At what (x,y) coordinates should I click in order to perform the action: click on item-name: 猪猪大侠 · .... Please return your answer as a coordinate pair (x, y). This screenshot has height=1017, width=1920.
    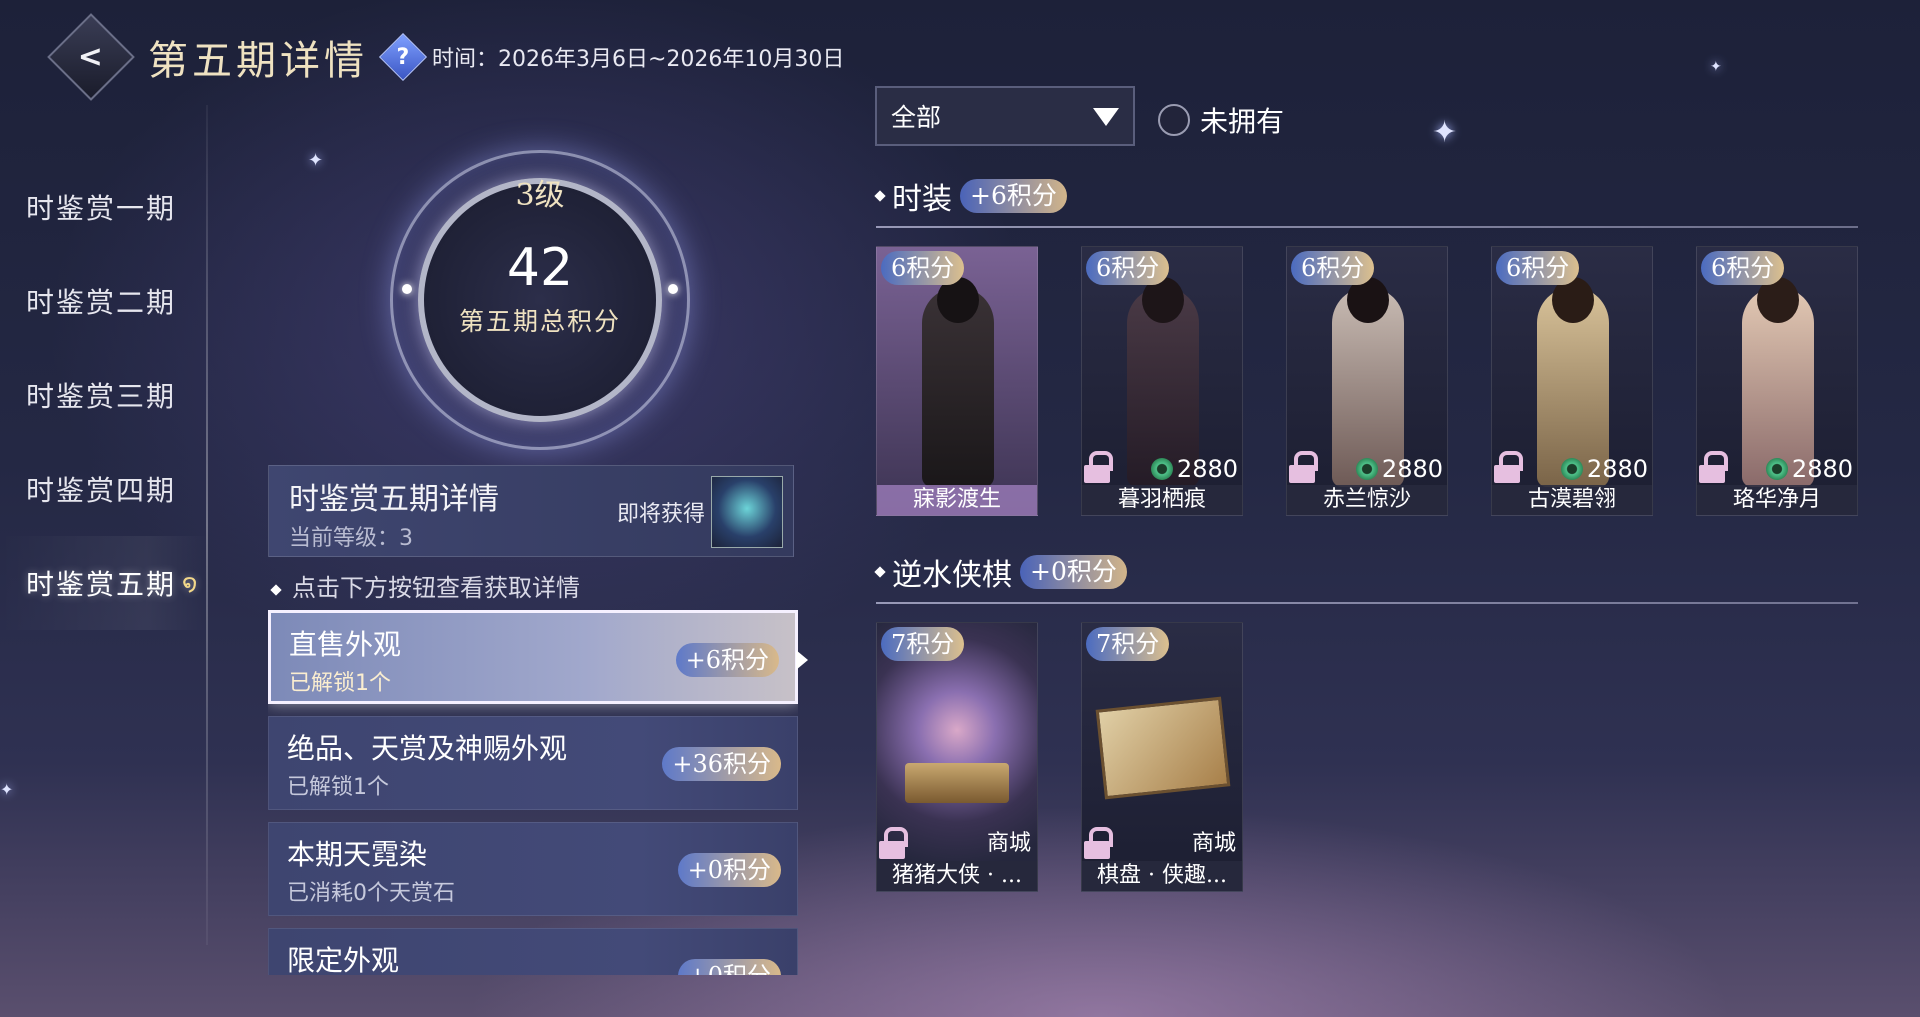
    Looking at the image, I should click on (957, 876).